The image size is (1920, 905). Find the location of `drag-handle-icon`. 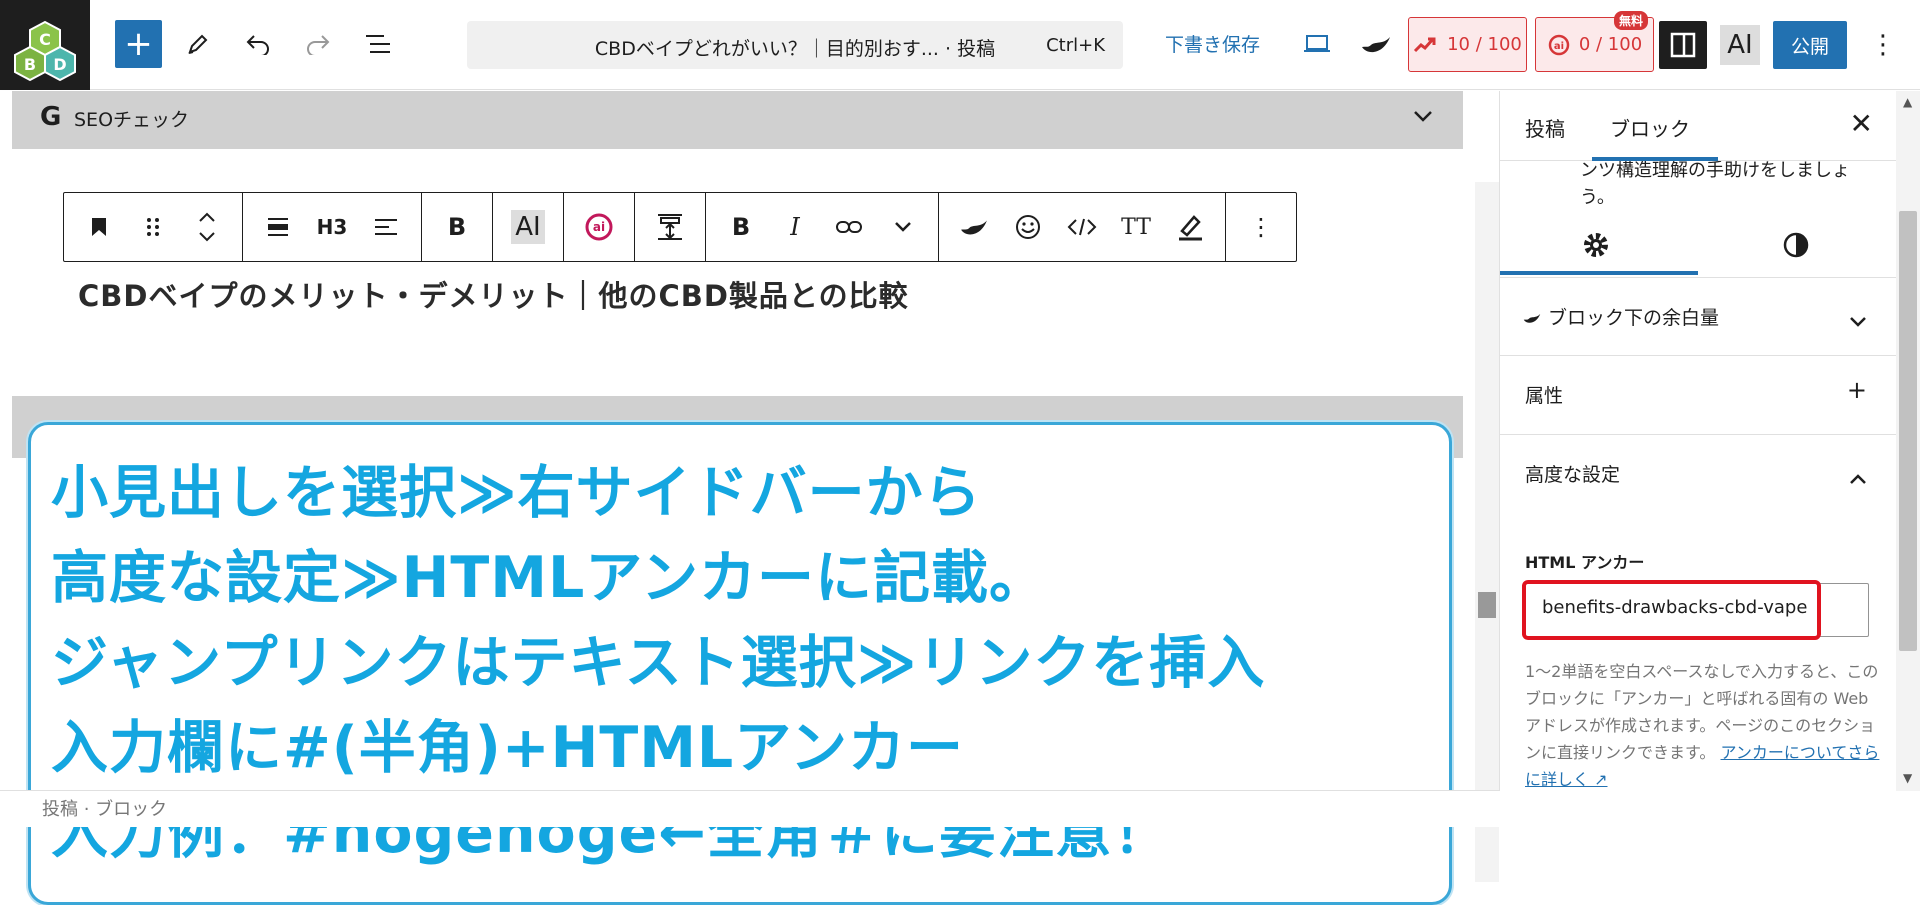

drag-handle-icon is located at coordinates (153, 227).